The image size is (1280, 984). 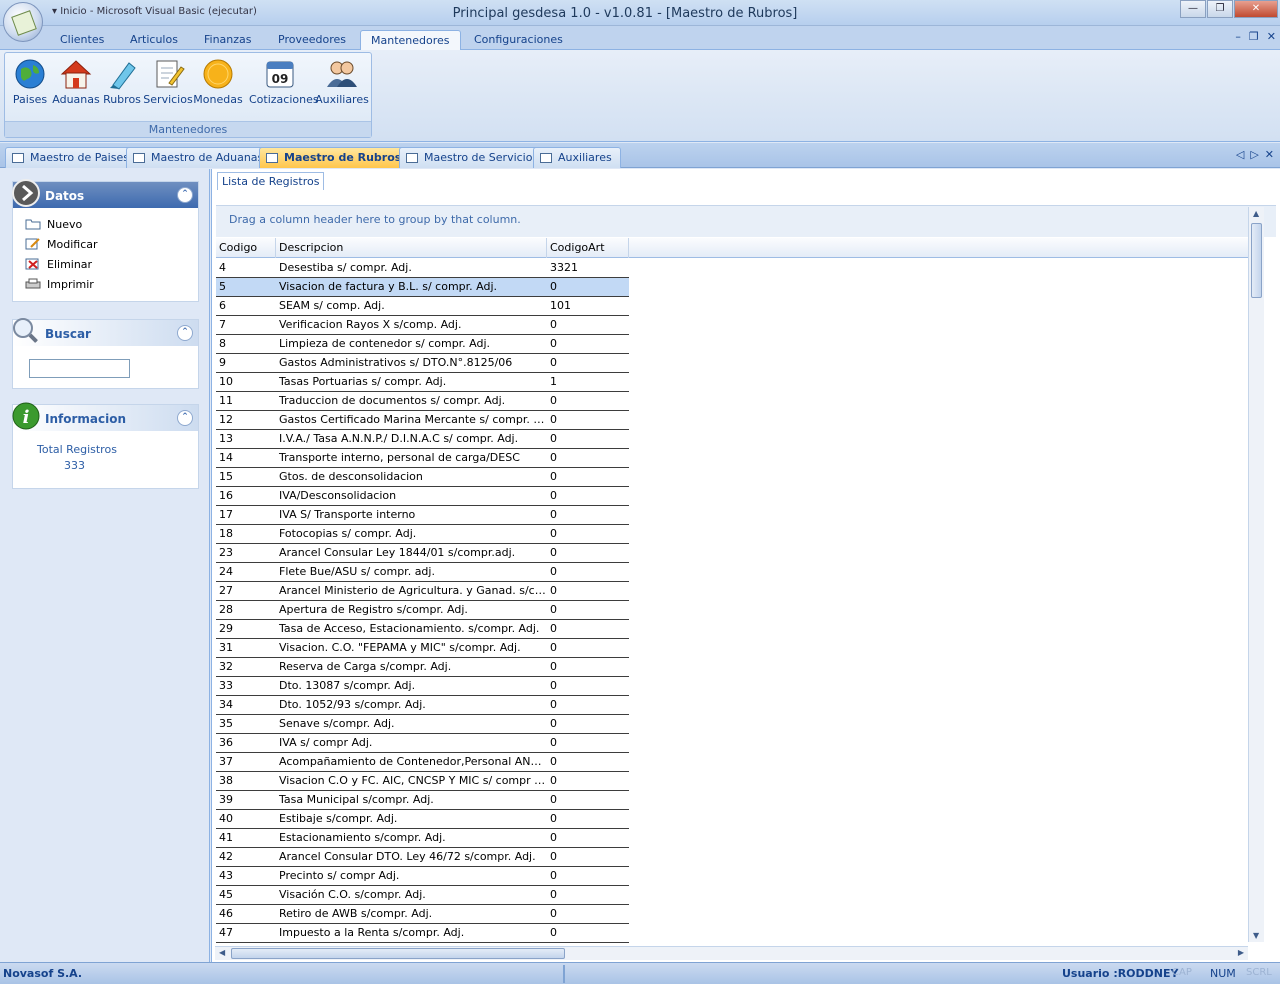 What do you see at coordinates (588, 248) in the screenshot?
I see `column-header-codigoart: CodigoArt` at bounding box center [588, 248].